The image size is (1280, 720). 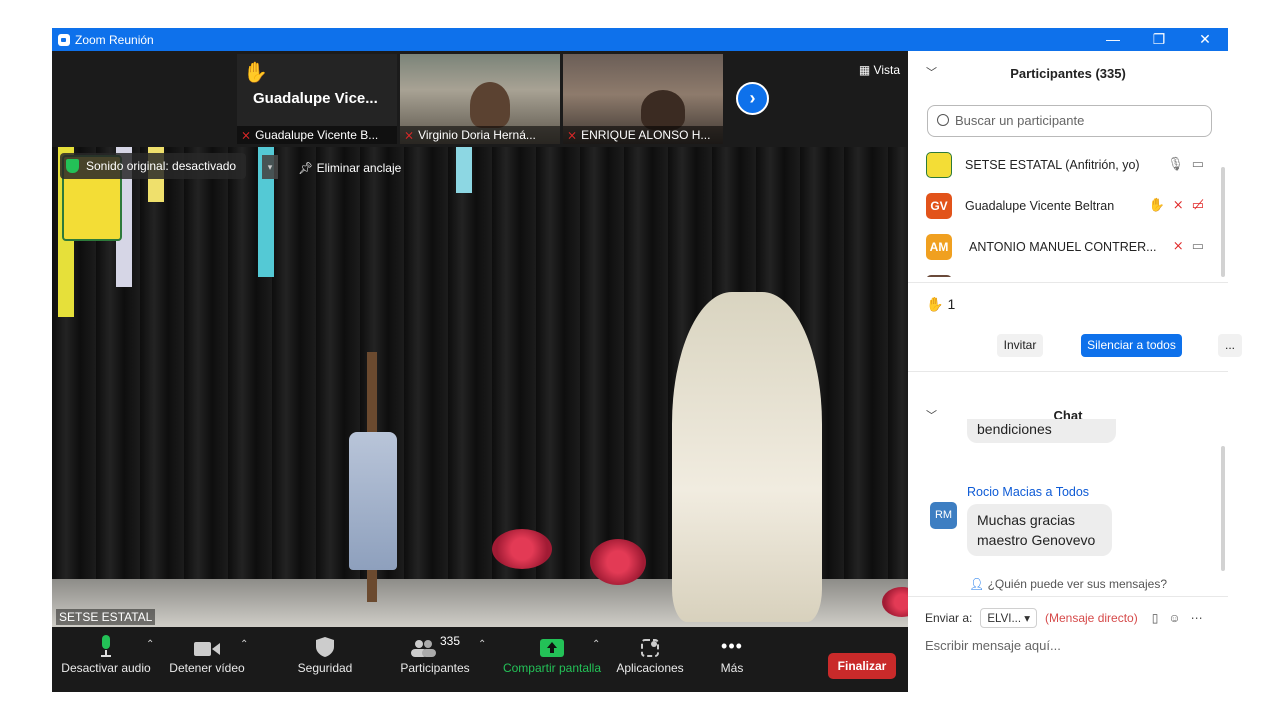 I want to click on video-label: Detener vídeo, so click(x=207, y=668).